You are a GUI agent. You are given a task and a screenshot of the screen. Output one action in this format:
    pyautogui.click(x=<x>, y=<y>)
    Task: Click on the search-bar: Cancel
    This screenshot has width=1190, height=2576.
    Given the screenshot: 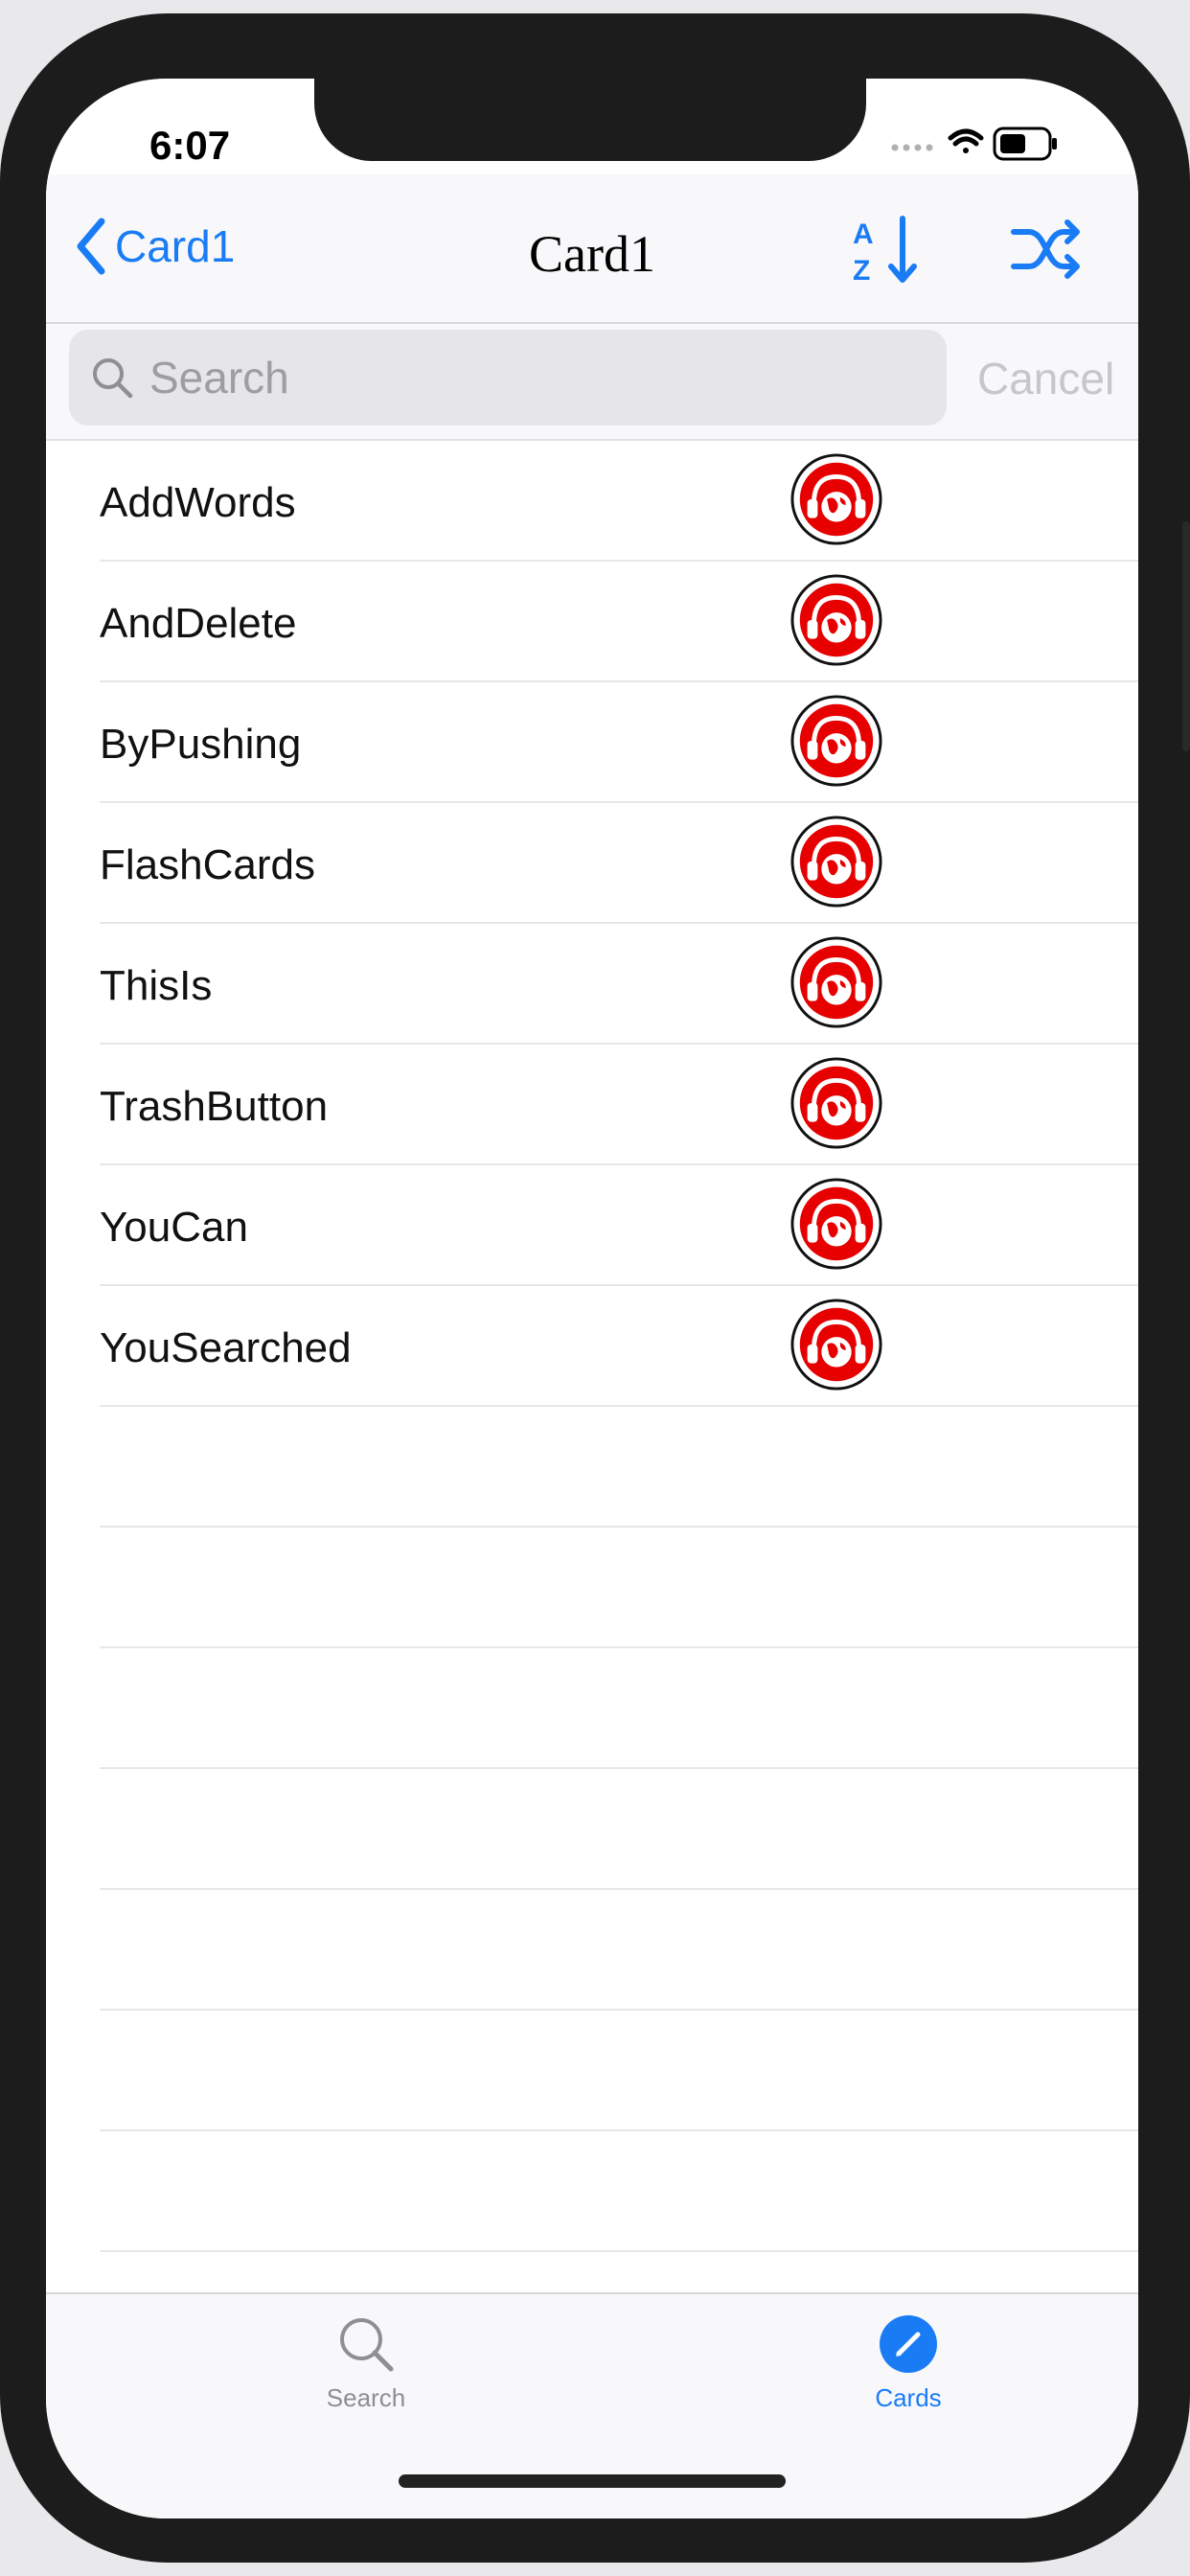 What is the action you would take?
    pyautogui.click(x=592, y=382)
    